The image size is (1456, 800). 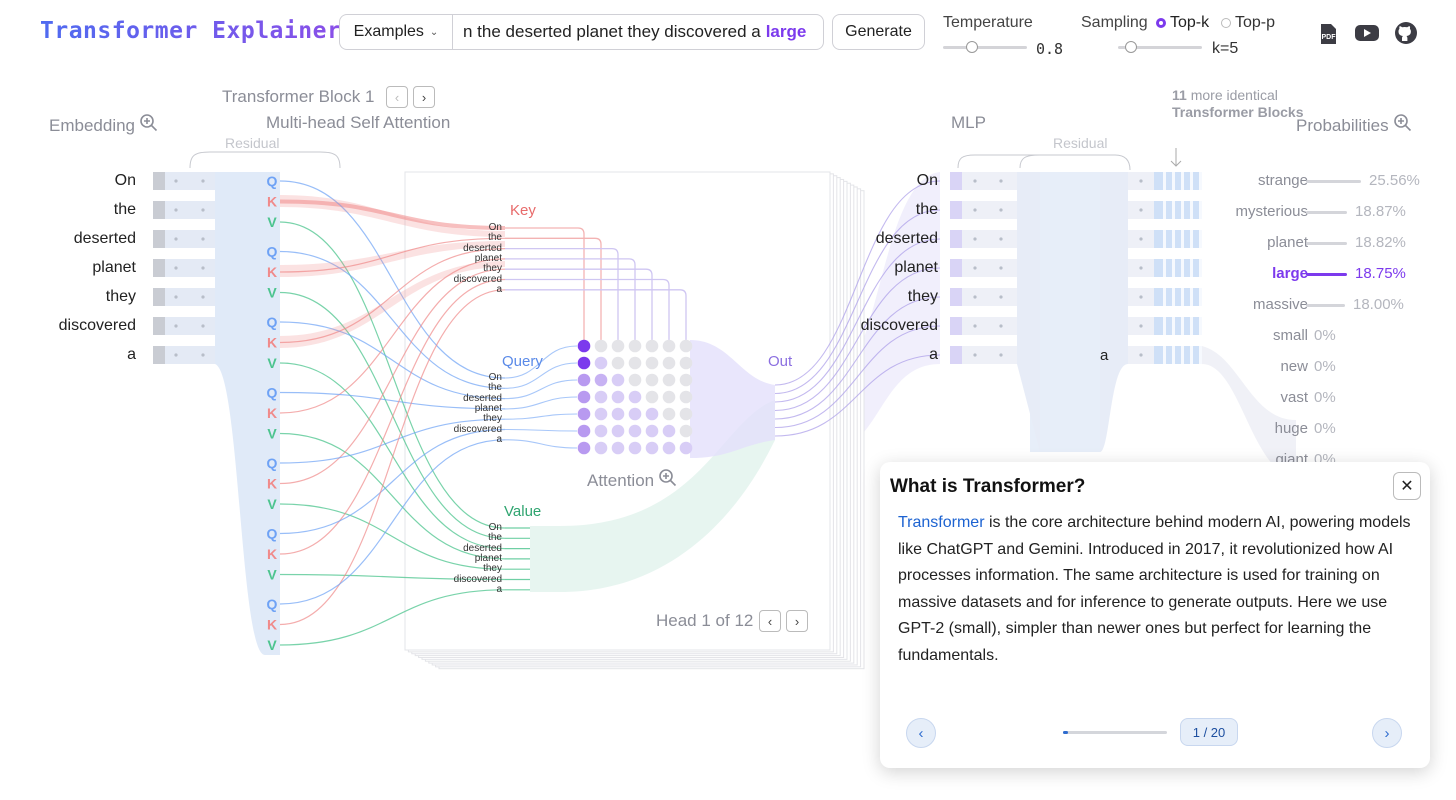 What do you see at coordinates (1387, 733) in the screenshot?
I see `next-step-button: ›` at bounding box center [1387, 733].